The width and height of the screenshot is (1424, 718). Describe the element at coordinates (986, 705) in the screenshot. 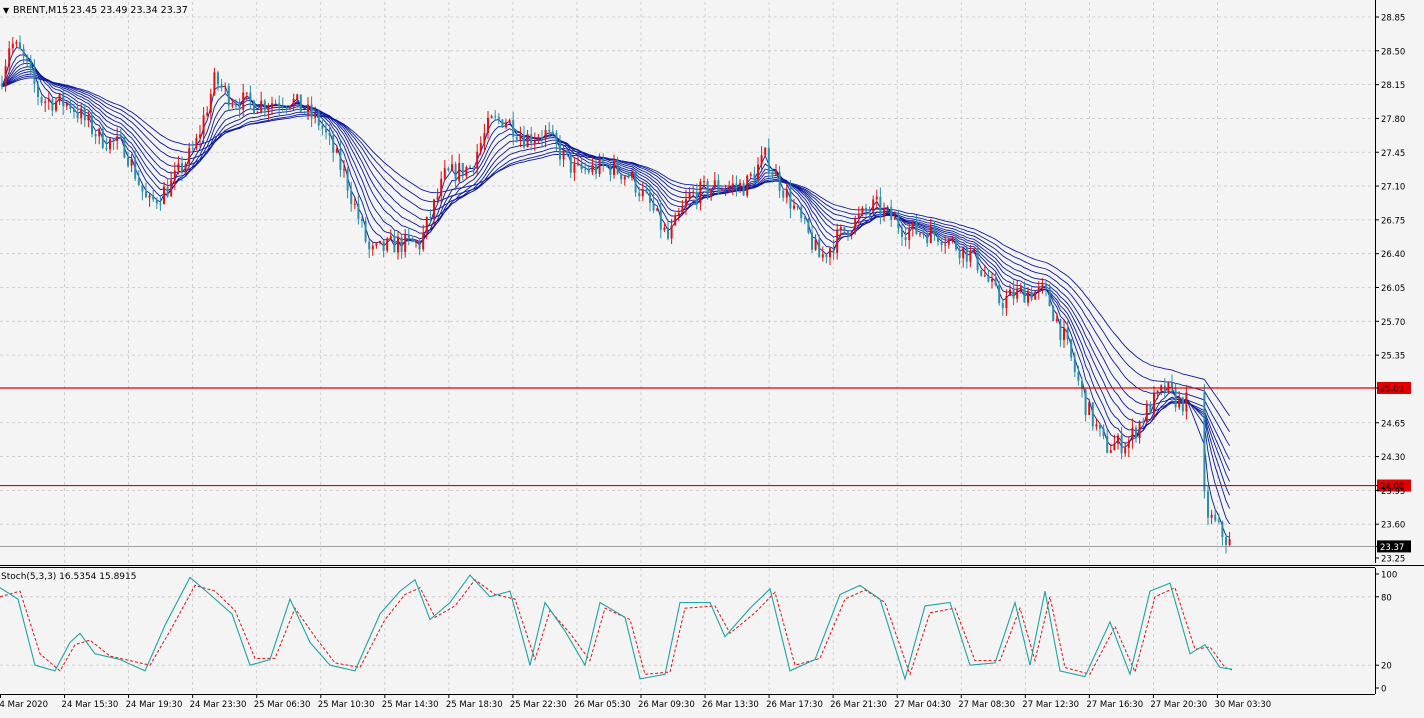

I see `time-tick-label: 27 Mar 08:30` at that location.